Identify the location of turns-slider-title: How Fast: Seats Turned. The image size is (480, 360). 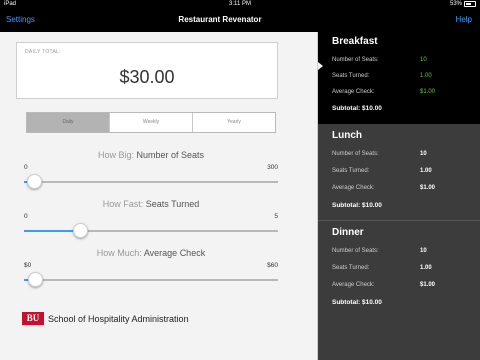
(151, 204).